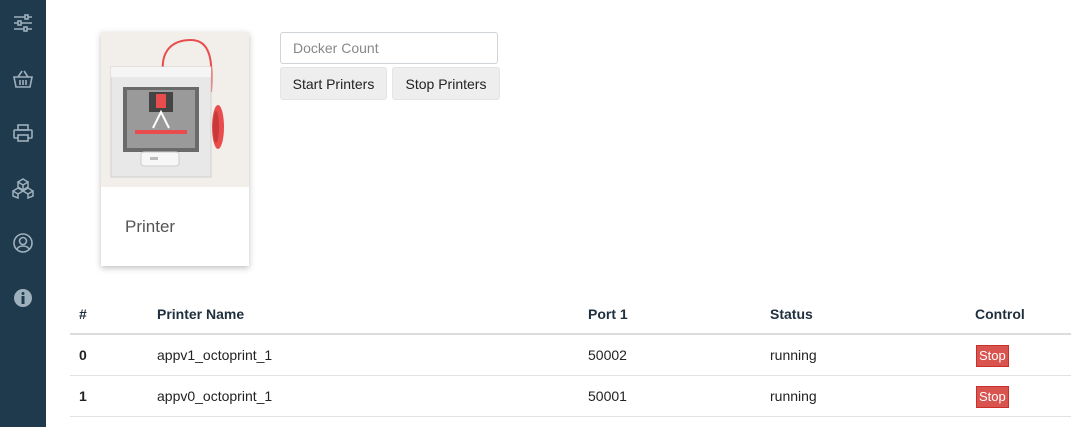 This screenshot has width=1071, height=427. Describe the element at coordinates (23, 243) in the screenshot. I see `user-circle-icon` at that location.